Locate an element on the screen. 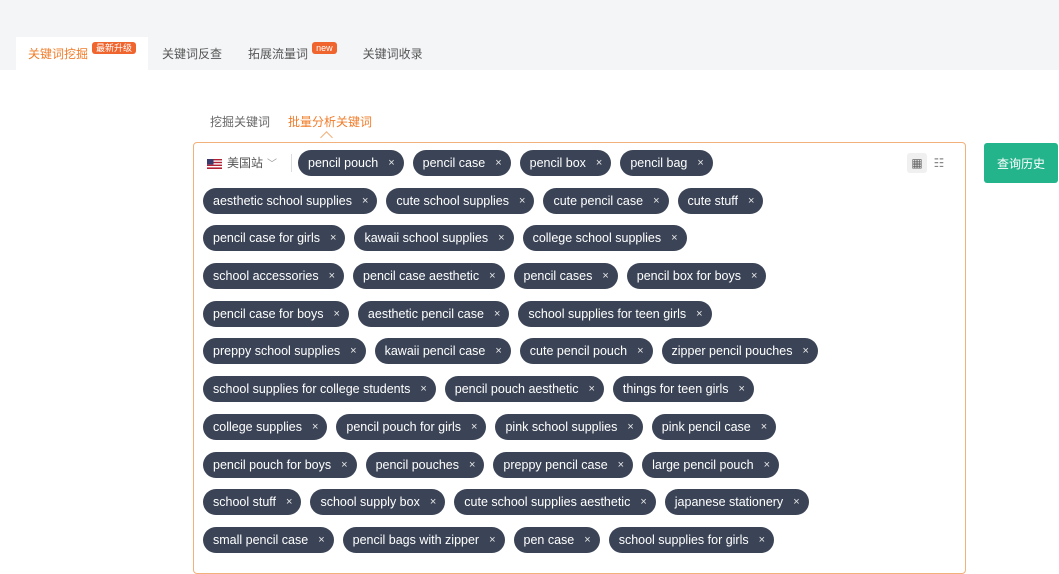 The image size is (1059, 574). keyword-tag-label: things for teen girls is located at coordinates (675, 389).